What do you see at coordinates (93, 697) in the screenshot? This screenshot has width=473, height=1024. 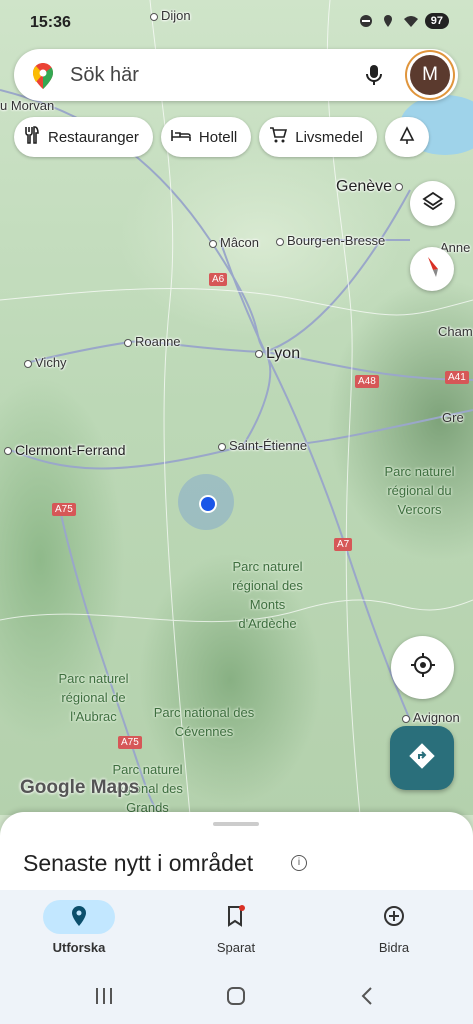 I see `park-aubrac: Parc naturel régional de l'Aubrac` at bounding box center [93, 697].